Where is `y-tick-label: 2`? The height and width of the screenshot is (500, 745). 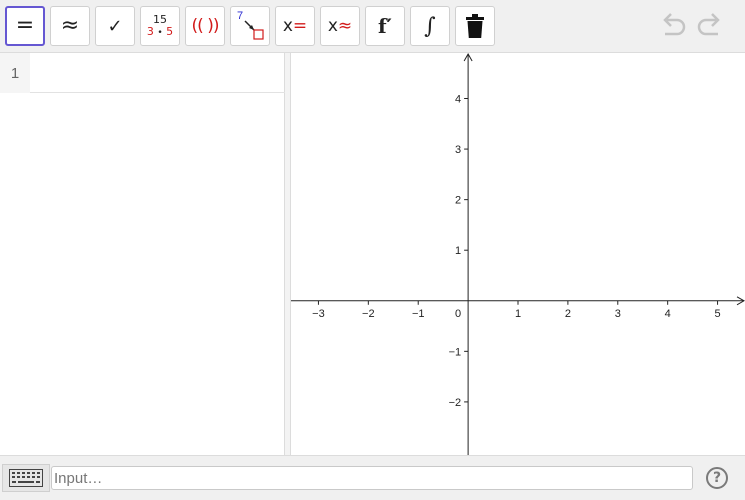
y-tick-label: 2 is located at coordinates (458, 201).